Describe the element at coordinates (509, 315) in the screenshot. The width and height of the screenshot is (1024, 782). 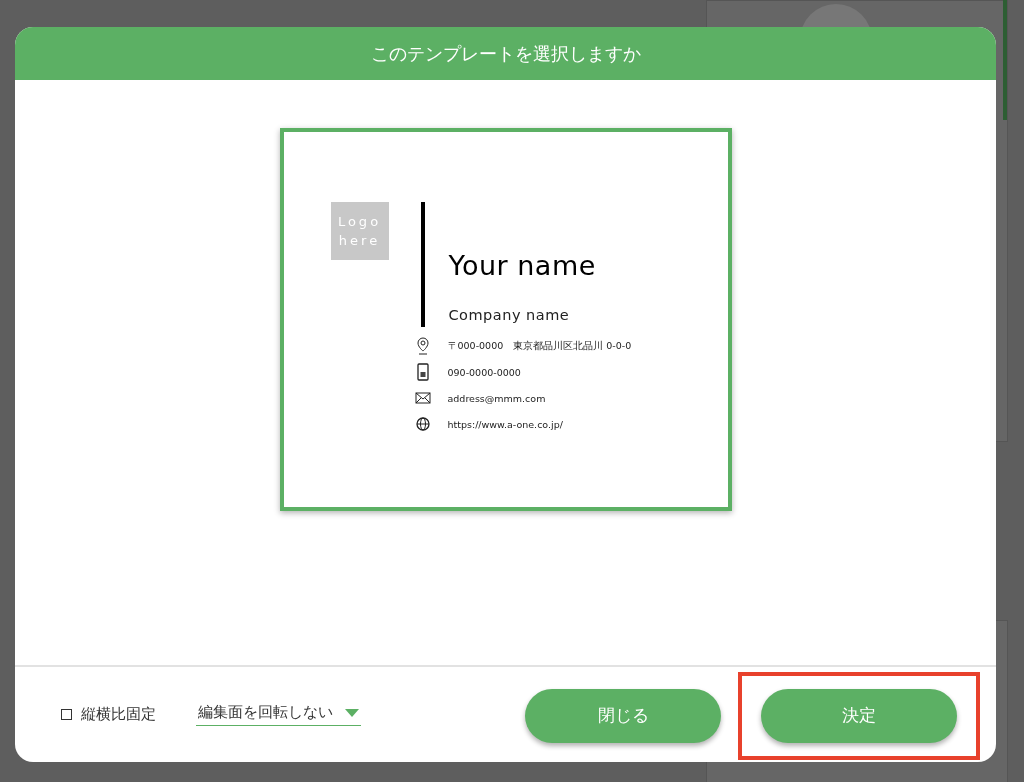
I see `company-text: Company name` at that location.